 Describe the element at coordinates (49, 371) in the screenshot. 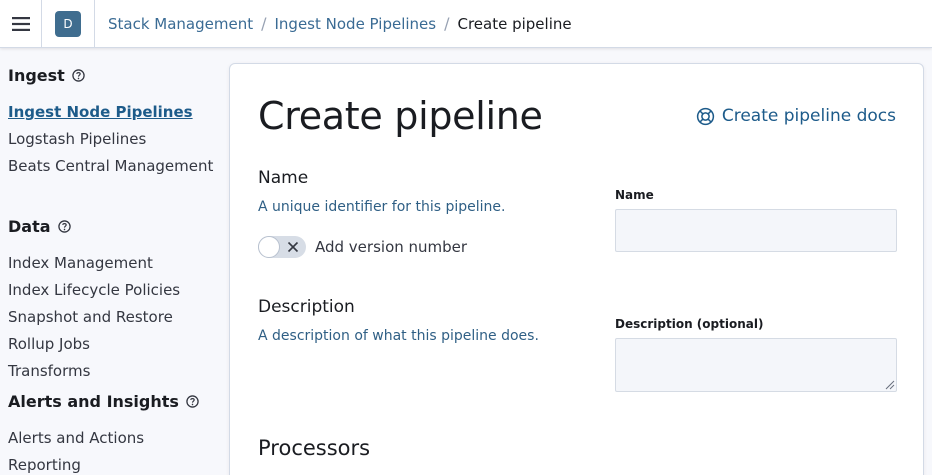

I see `sidebar-item-transforms: Transforms` at that location.